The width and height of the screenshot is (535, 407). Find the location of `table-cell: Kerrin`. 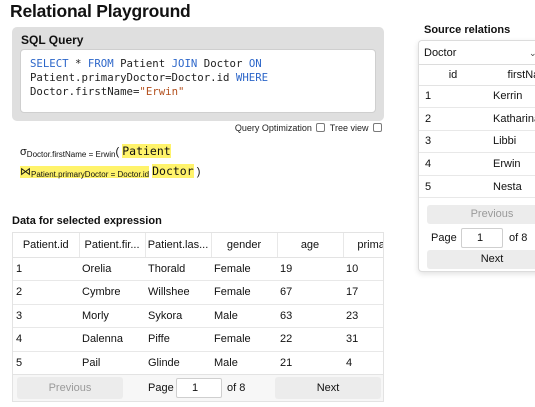

table-cell: Kerrin is located at coordinates (511, 97).